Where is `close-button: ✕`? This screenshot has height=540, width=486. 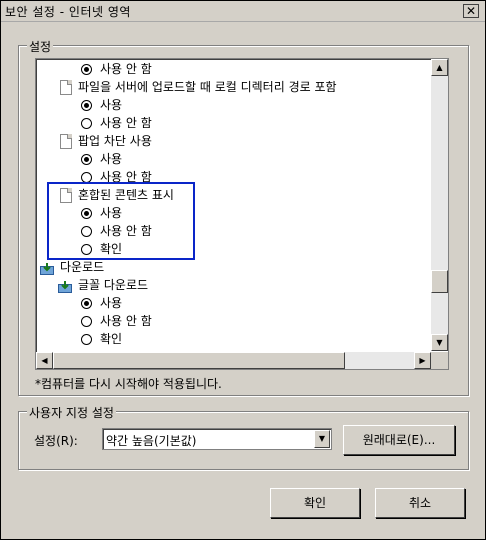
close-button: ✕ is located at coordinates (471, 11).